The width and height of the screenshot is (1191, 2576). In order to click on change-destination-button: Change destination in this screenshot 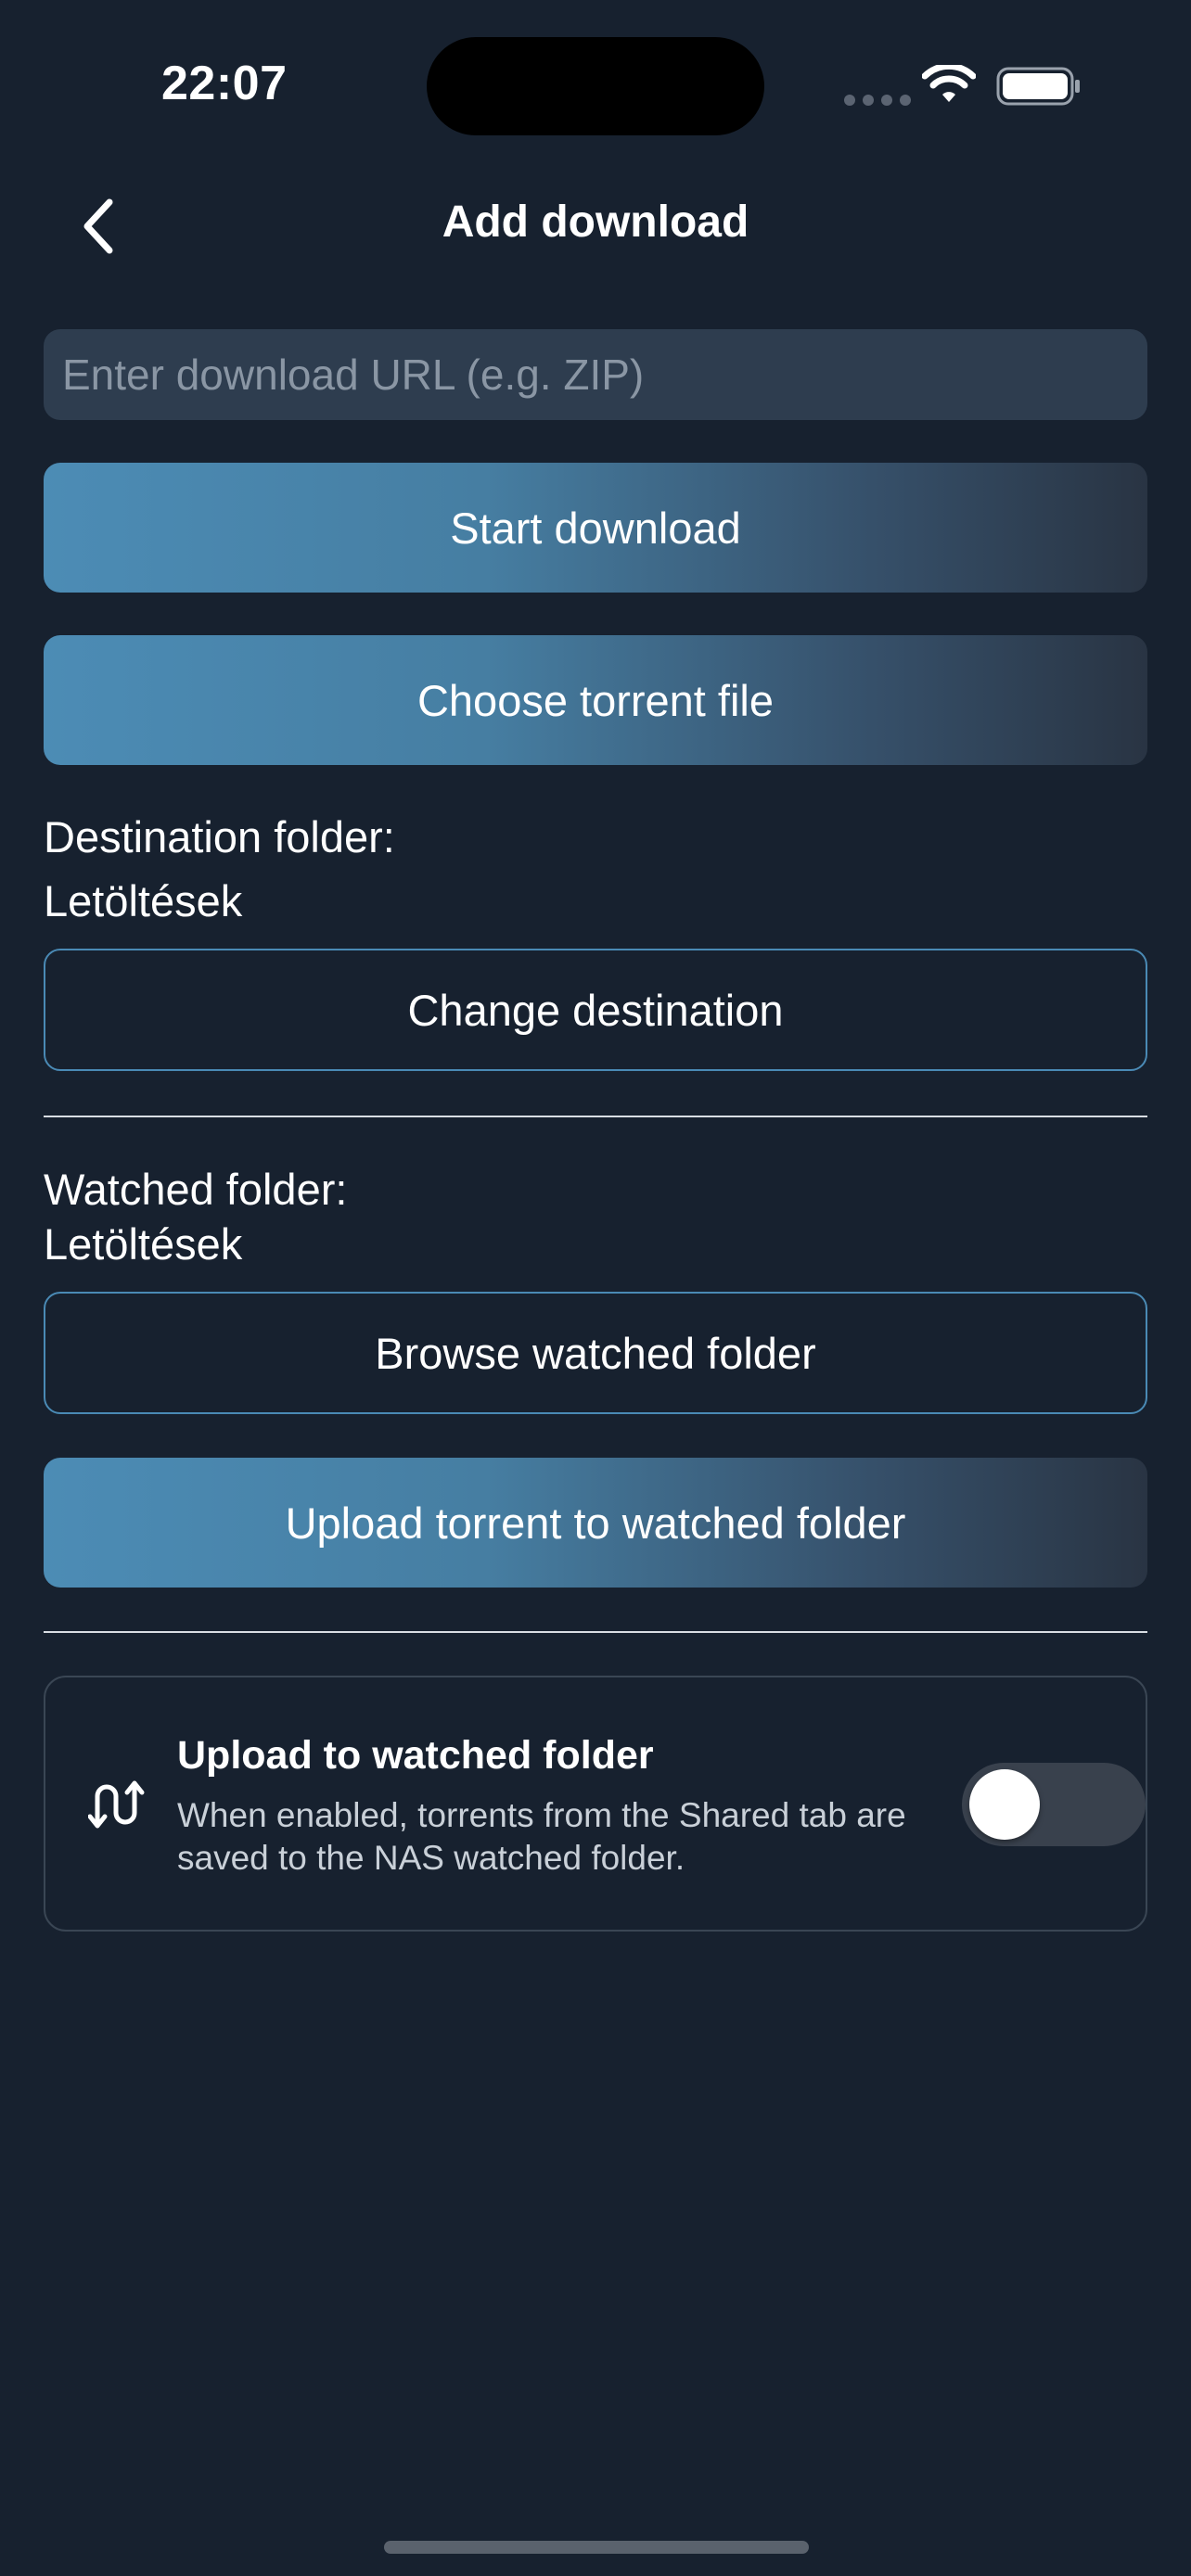, I will do `click(595, 1010)`.